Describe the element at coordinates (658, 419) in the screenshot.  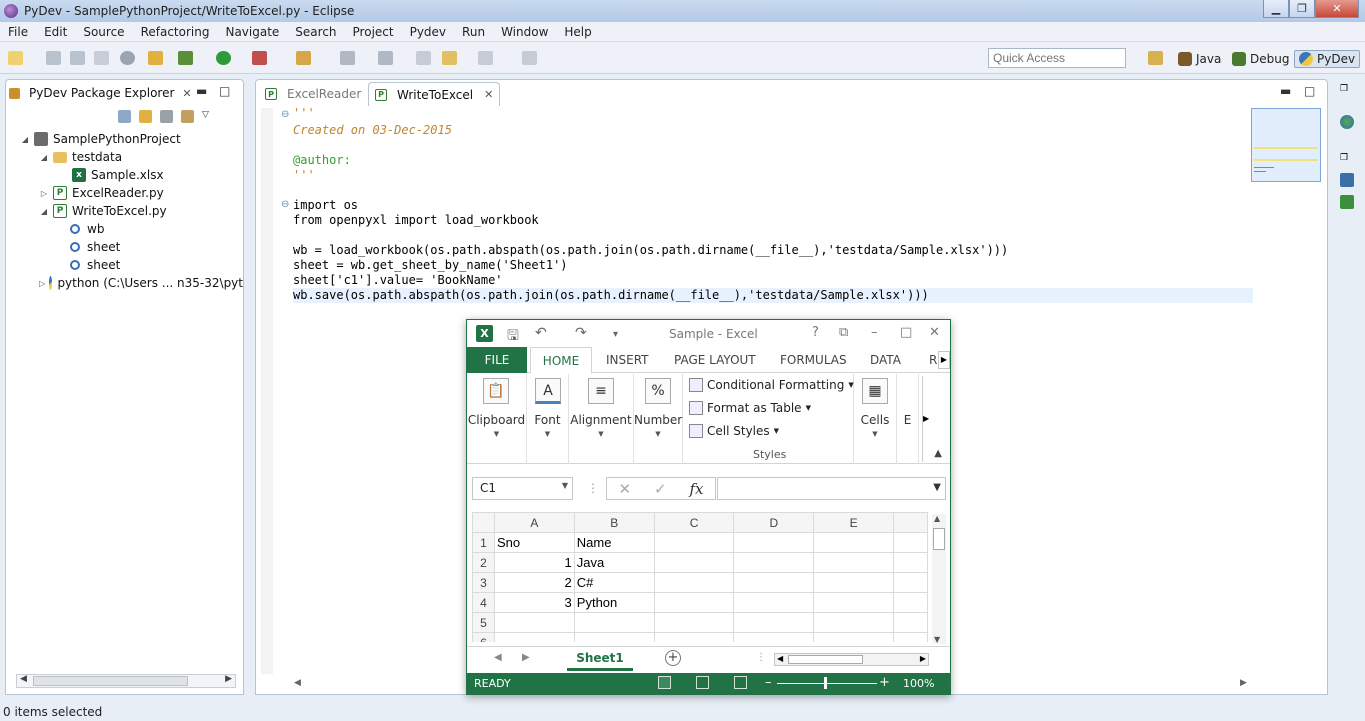
I see `group-number: % Number ▼` at that location.